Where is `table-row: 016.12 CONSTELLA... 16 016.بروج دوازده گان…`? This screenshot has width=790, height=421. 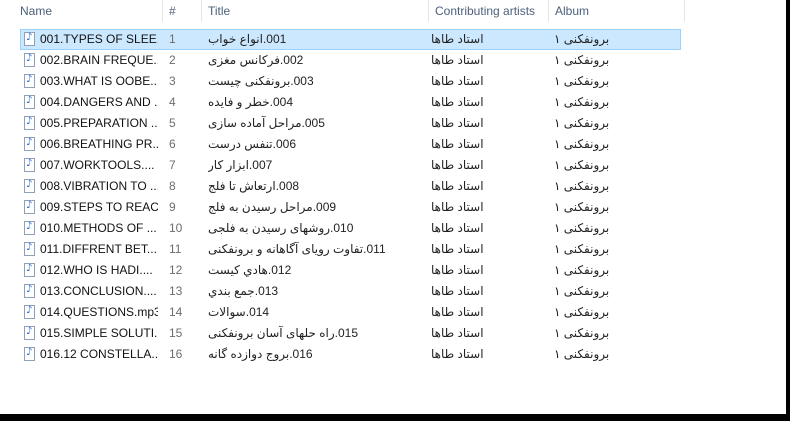 table-row: 016.12 CONSTELLA... 16 016.بروج دوازده گان… is located at coordinates (350, 354).